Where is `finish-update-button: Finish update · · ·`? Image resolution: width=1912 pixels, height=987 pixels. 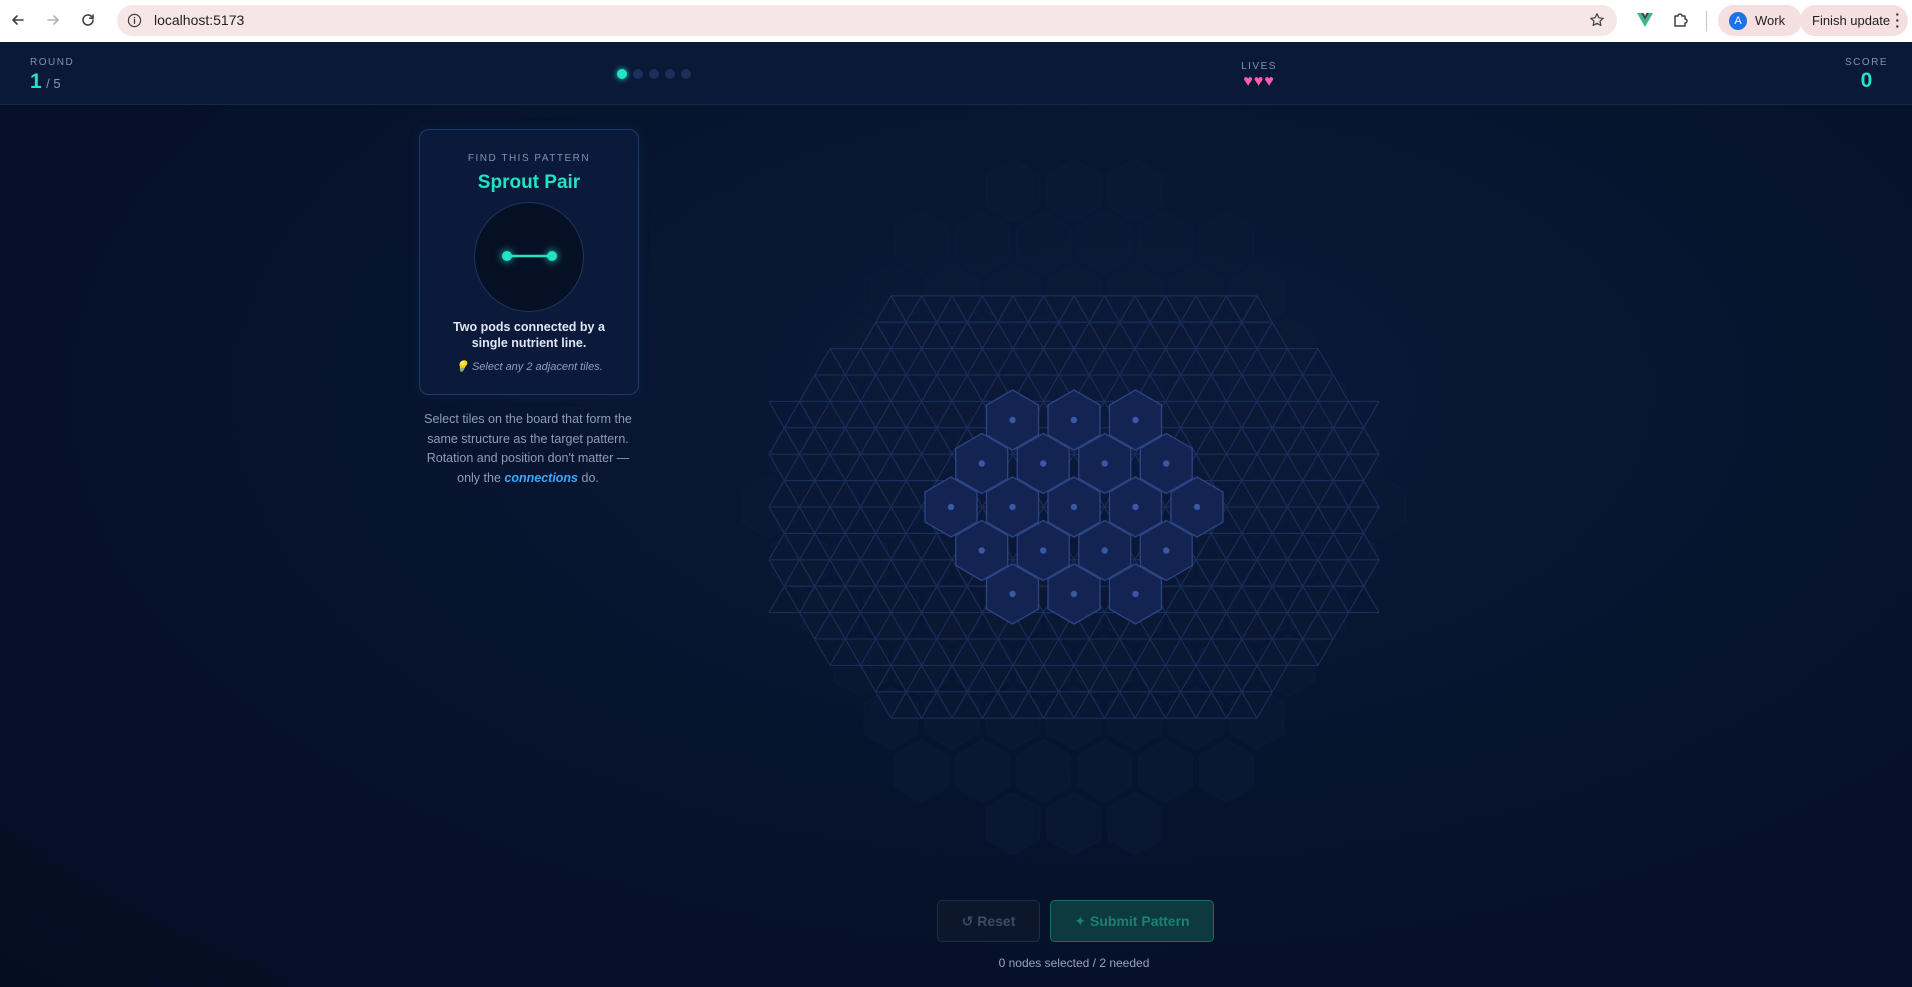
finish-update-button: Finish update · · · is located at coordinates (1854, 20).